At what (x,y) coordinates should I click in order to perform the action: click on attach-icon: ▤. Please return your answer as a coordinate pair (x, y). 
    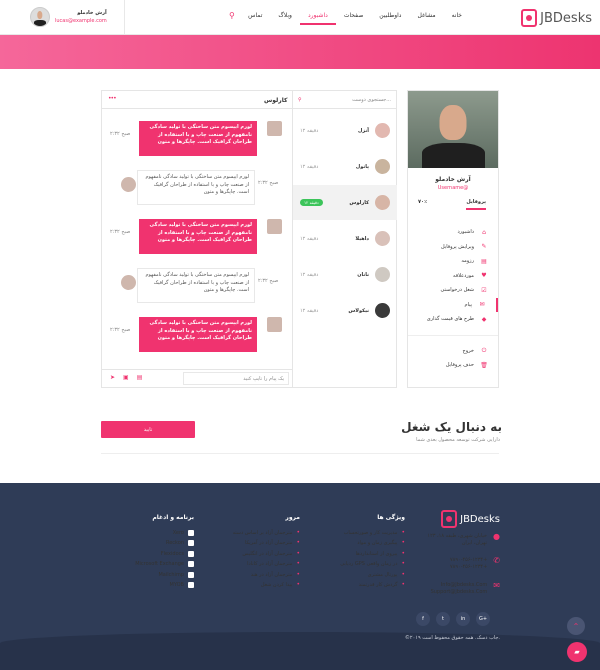
    Looking at the image, I should click on (140, 377).